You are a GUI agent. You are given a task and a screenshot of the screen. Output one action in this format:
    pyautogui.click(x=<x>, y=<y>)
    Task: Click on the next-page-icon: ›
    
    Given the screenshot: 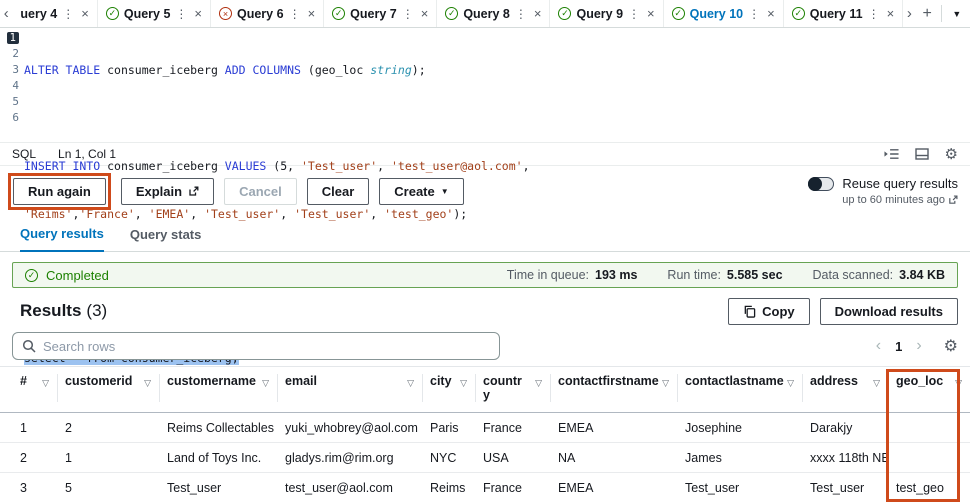 What is the action you would take?
    pyautogui.click(x=918, y=346)
    